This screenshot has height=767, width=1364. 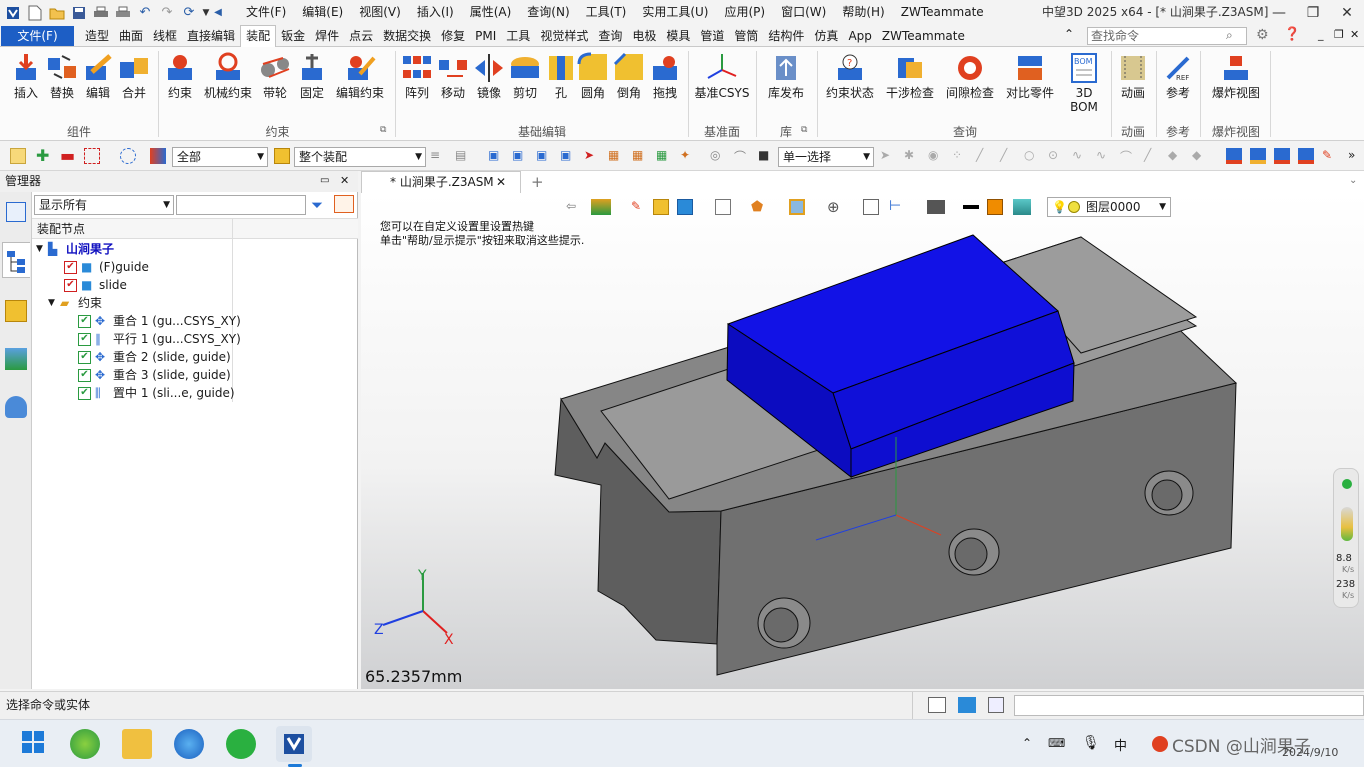 What do you see at coordinates (746, 36) in the screenshot?
I see `tab-tubing: 管筒` at bounding box center [746, 36].